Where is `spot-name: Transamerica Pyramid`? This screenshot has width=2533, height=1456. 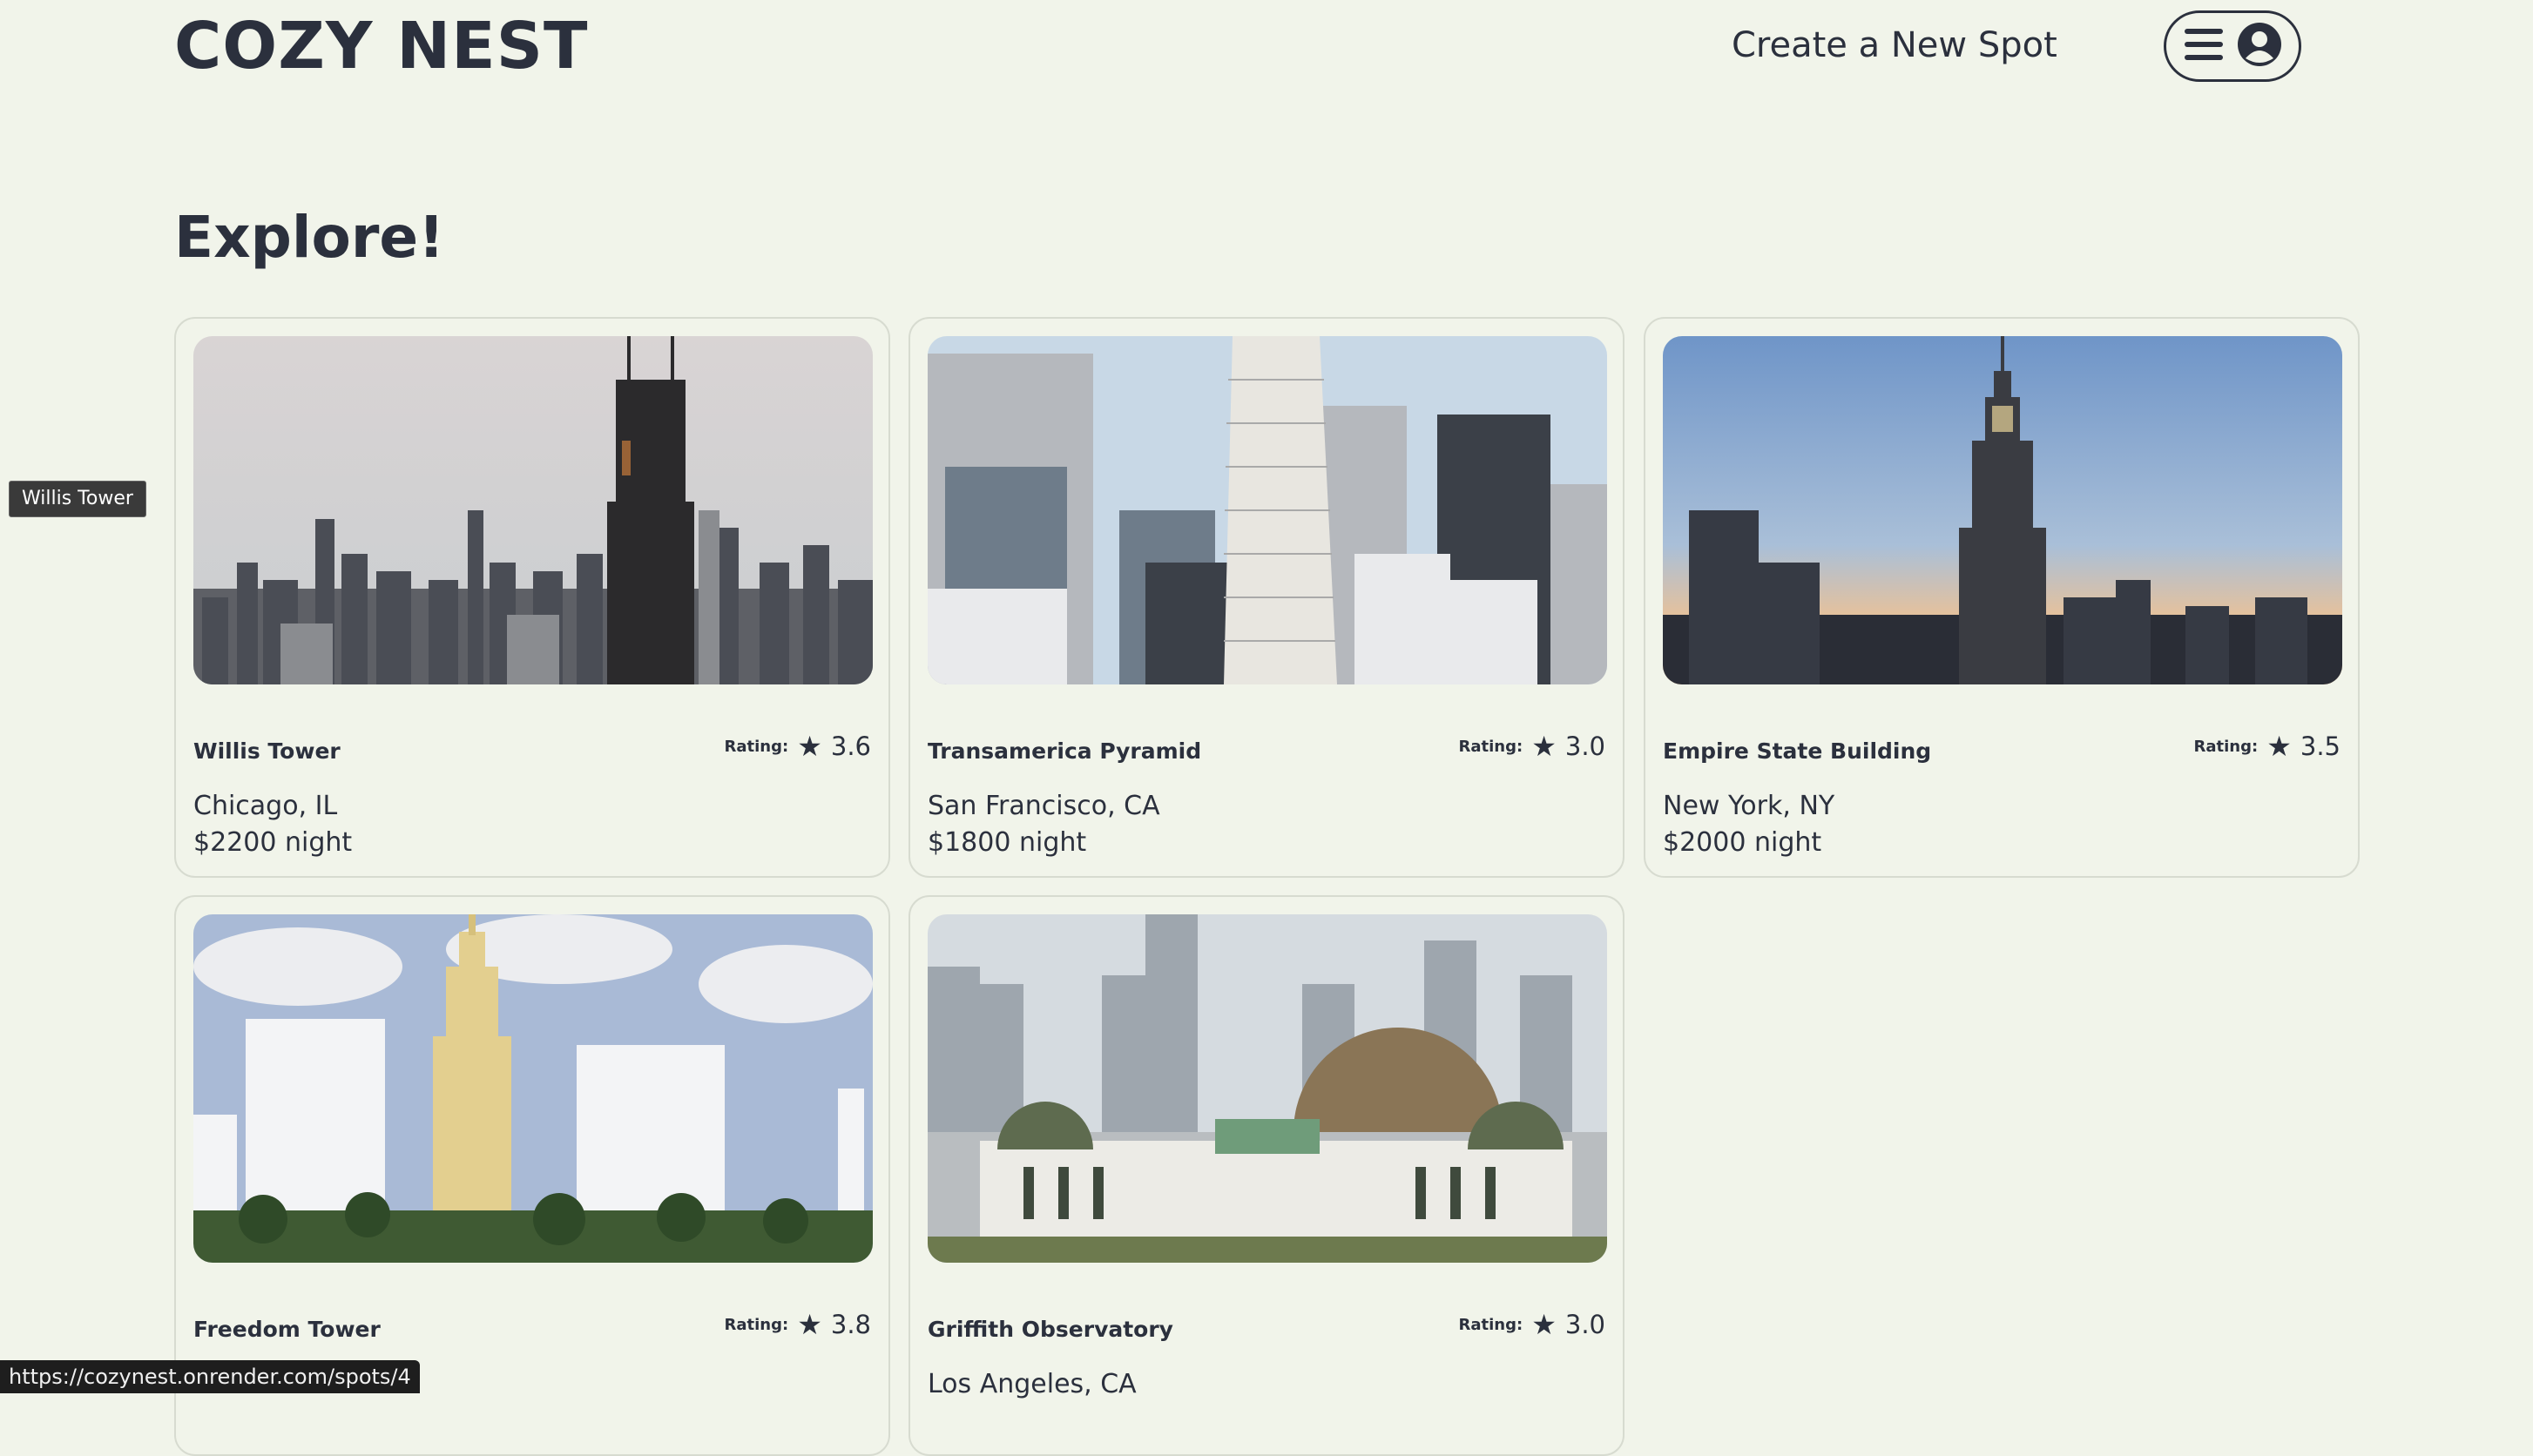
spot-name: Transamerica Pyramid is located at coordinates (1065, 751).